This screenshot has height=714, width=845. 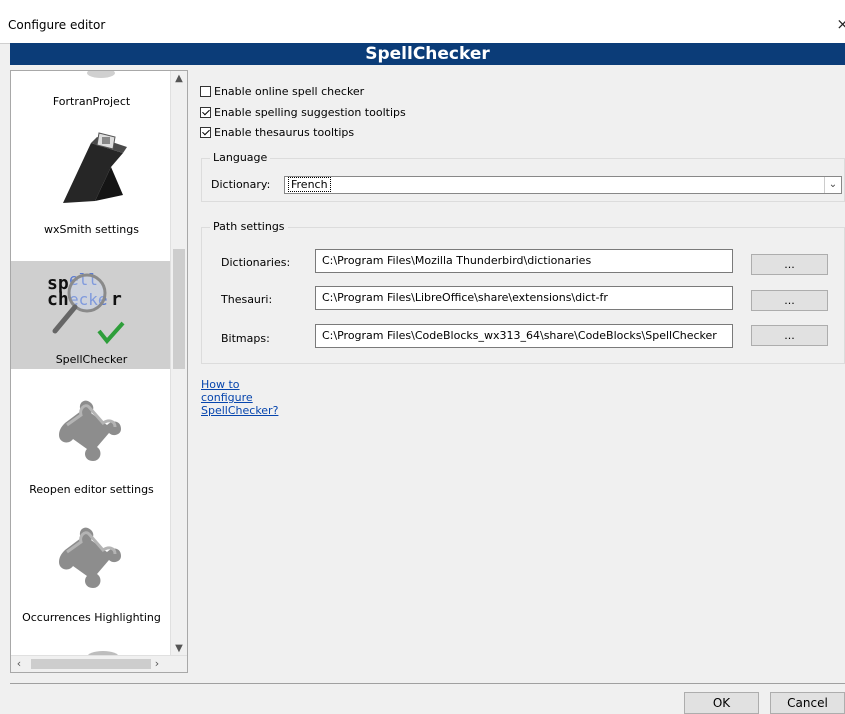 I want to click on sidebar-item-label: Occurrences Highlighting, so click(x=91, y=617).